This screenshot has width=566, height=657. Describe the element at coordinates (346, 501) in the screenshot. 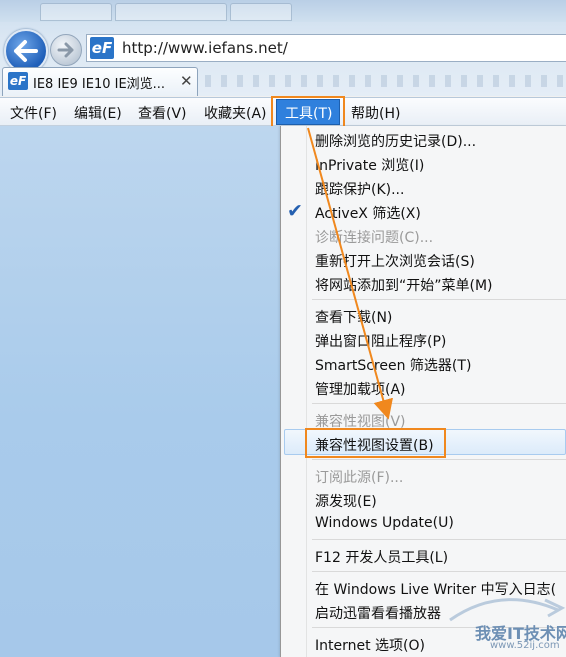

I see `menu-item-feed-discovery: 源发现(E)` at that location.